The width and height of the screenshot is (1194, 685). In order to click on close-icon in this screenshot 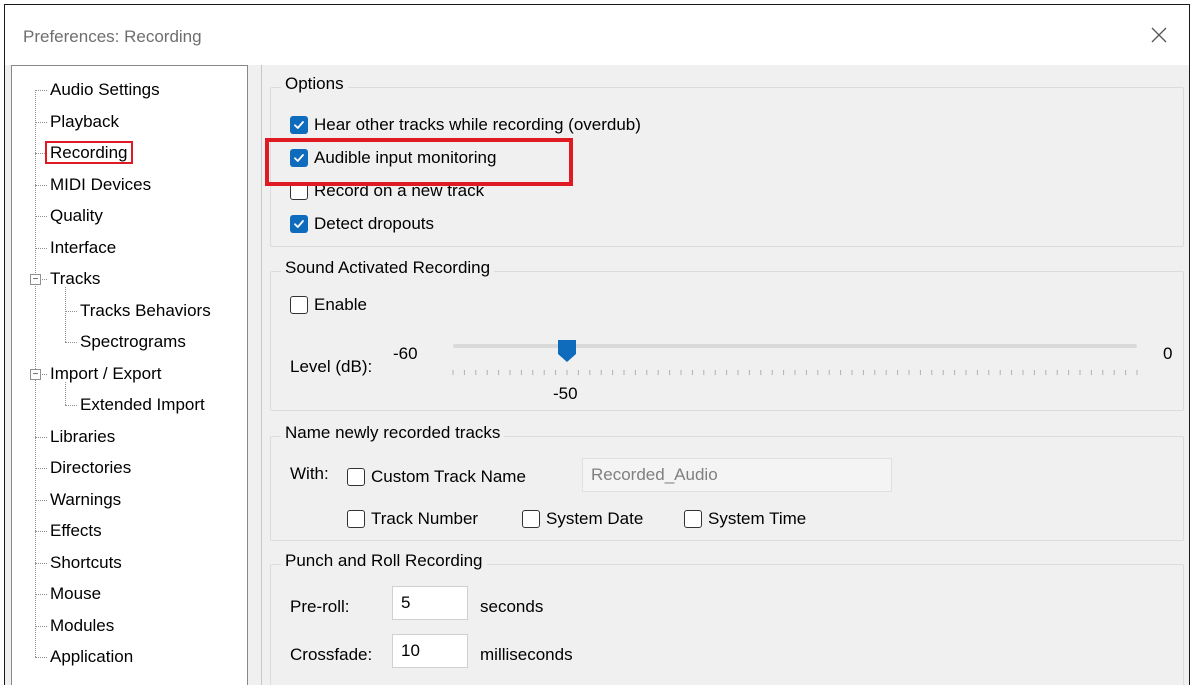, I will do `click(1159, 35)`.